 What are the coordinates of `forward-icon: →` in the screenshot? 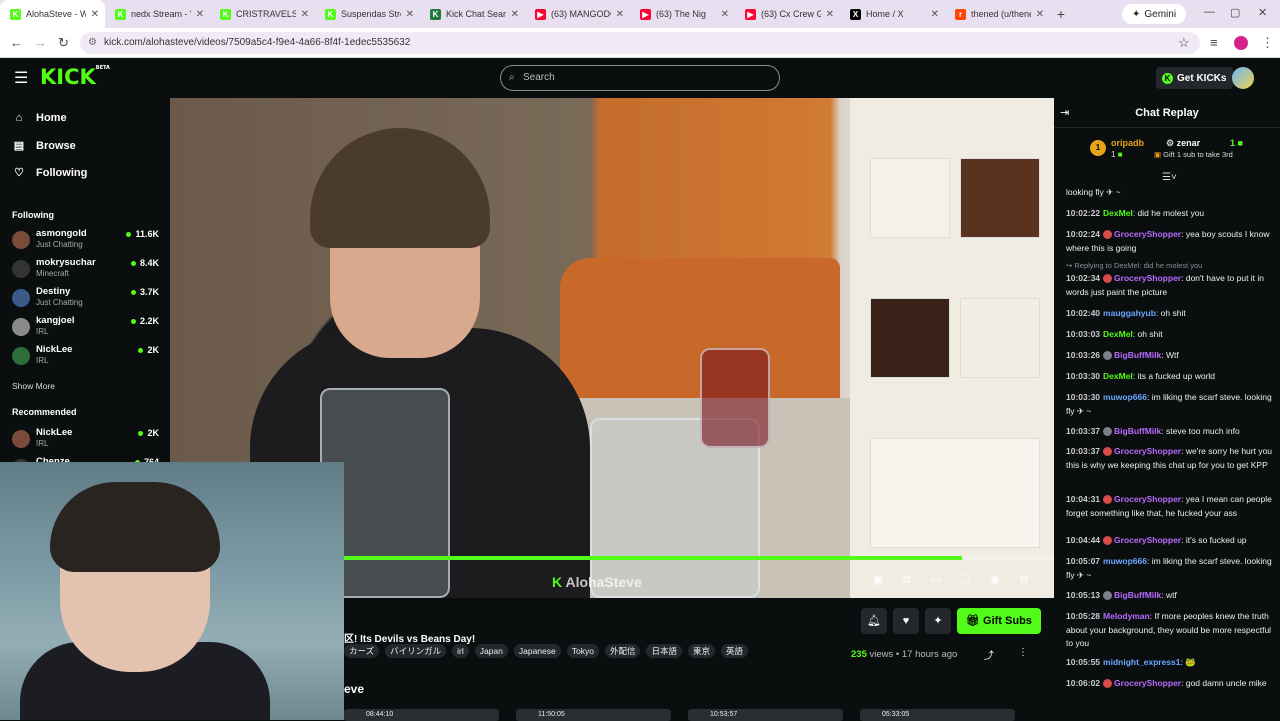 It's located at (40, 42).